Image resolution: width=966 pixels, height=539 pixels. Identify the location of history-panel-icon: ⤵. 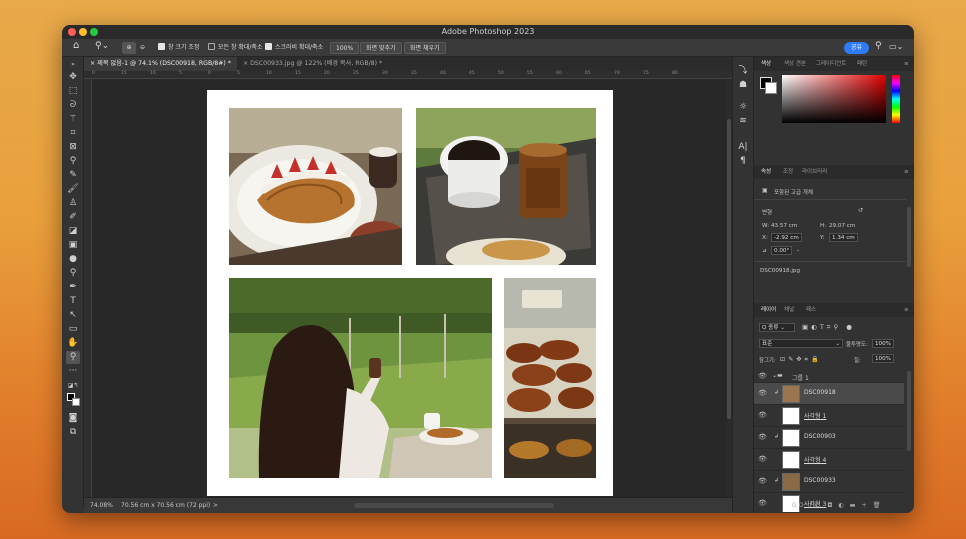
(743, 71).